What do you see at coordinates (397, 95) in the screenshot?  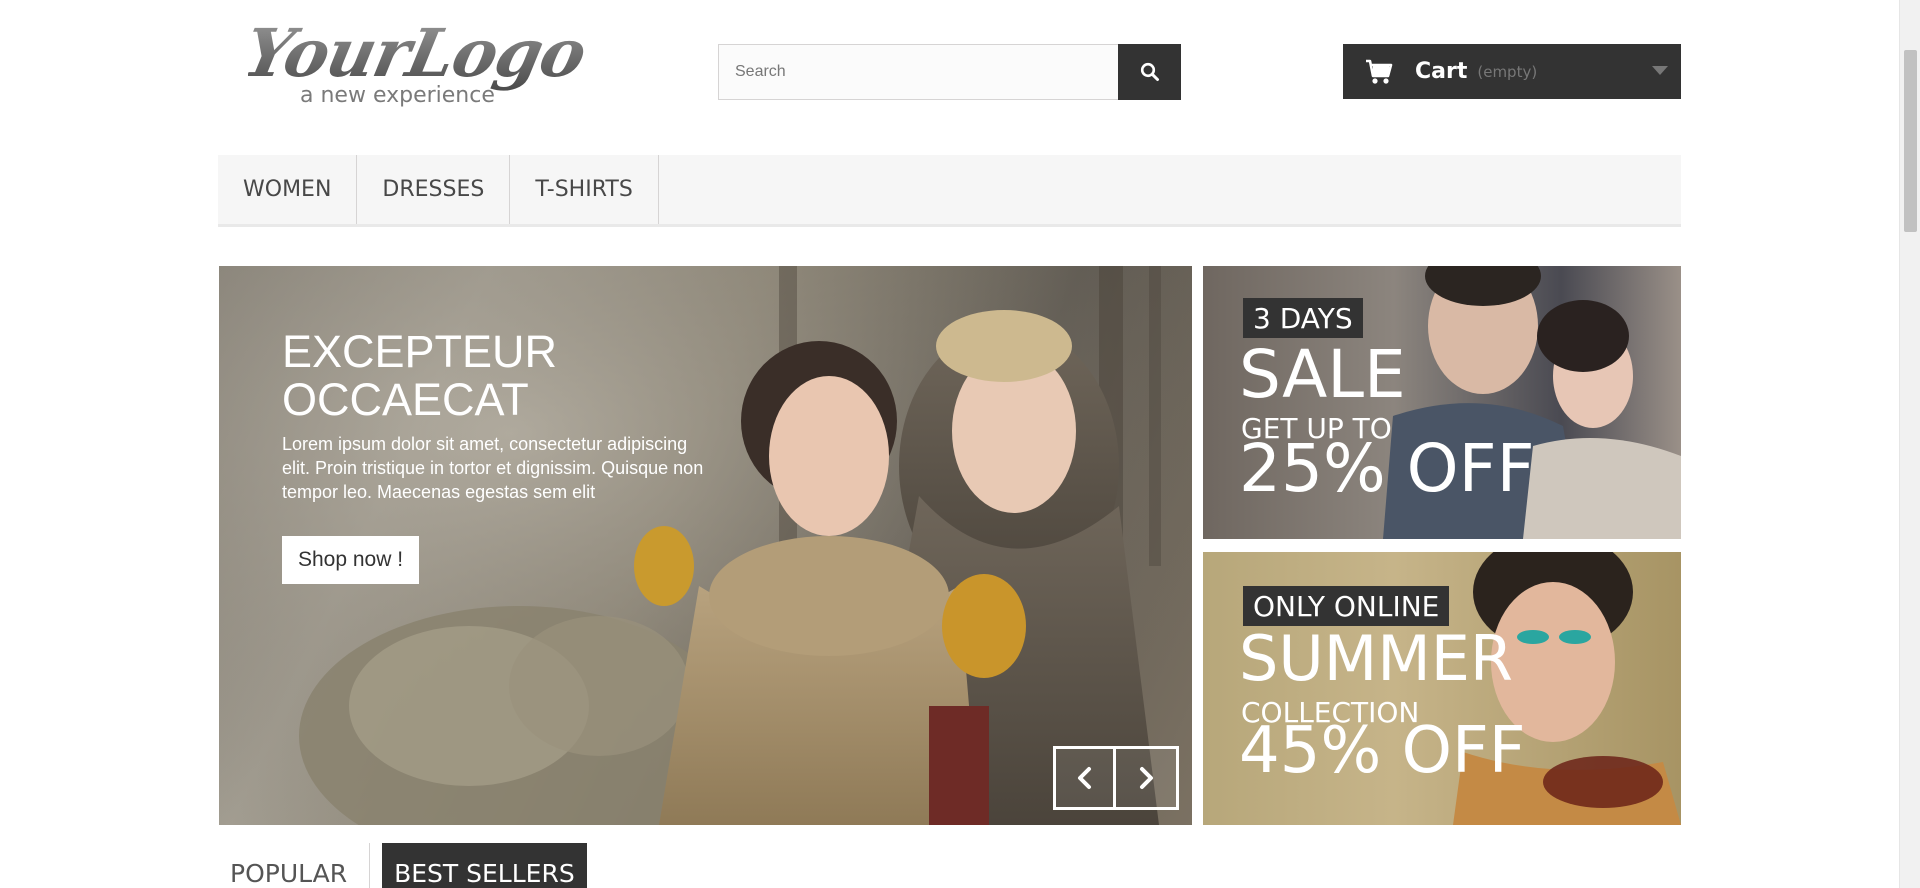 I see `logo-tagline: a new experience` at bounding box center [397, 95].